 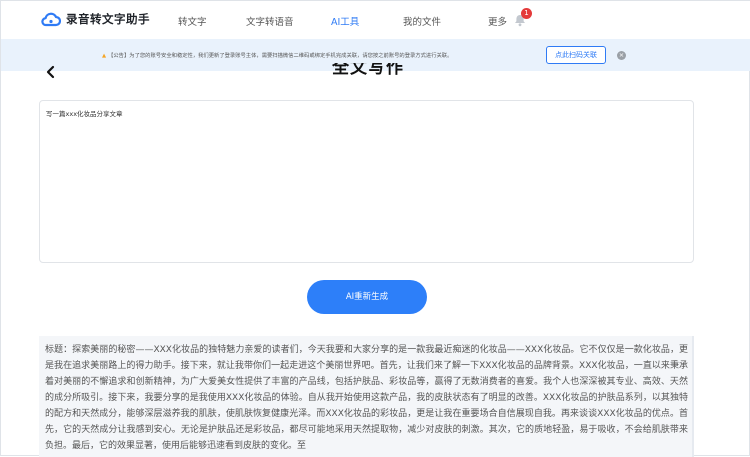 I want to click on app-logo: 录音转文字助手, so click(x=95, y=19).